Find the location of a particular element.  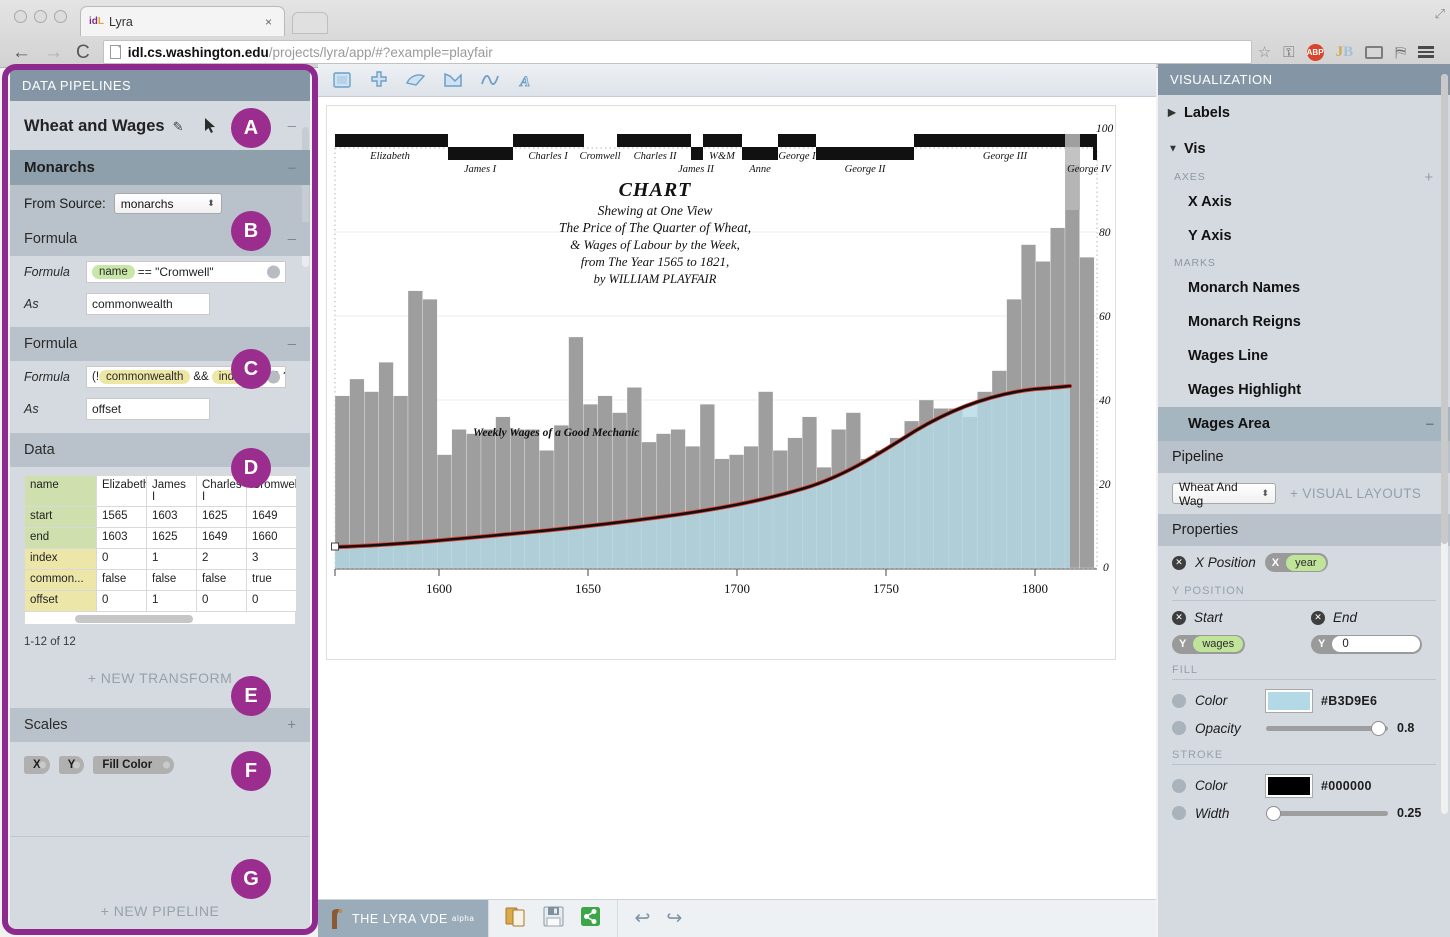

lyra-brand-label: THE LYRA VDE is located at coordinates (400, 918).